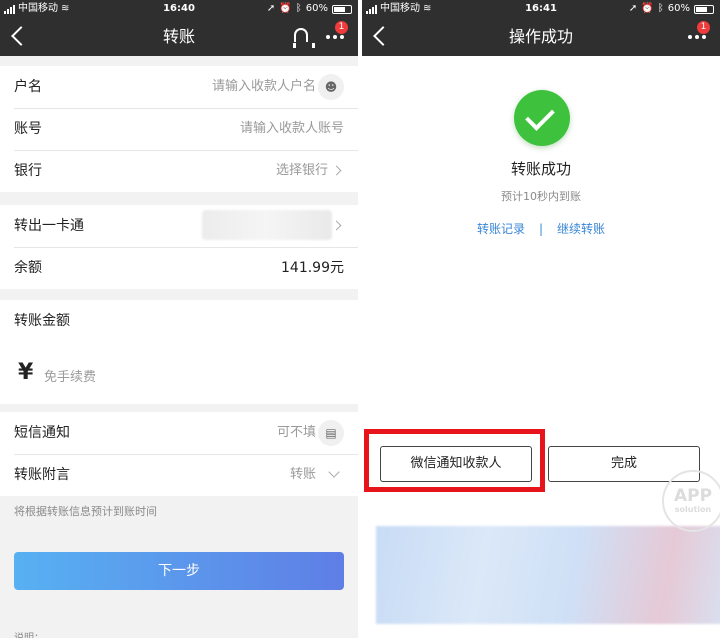  What do you see at coordinates (331, 433) in the screenshot?
I see `phonebook-icon: ▤` at bounding box center [331, 433].